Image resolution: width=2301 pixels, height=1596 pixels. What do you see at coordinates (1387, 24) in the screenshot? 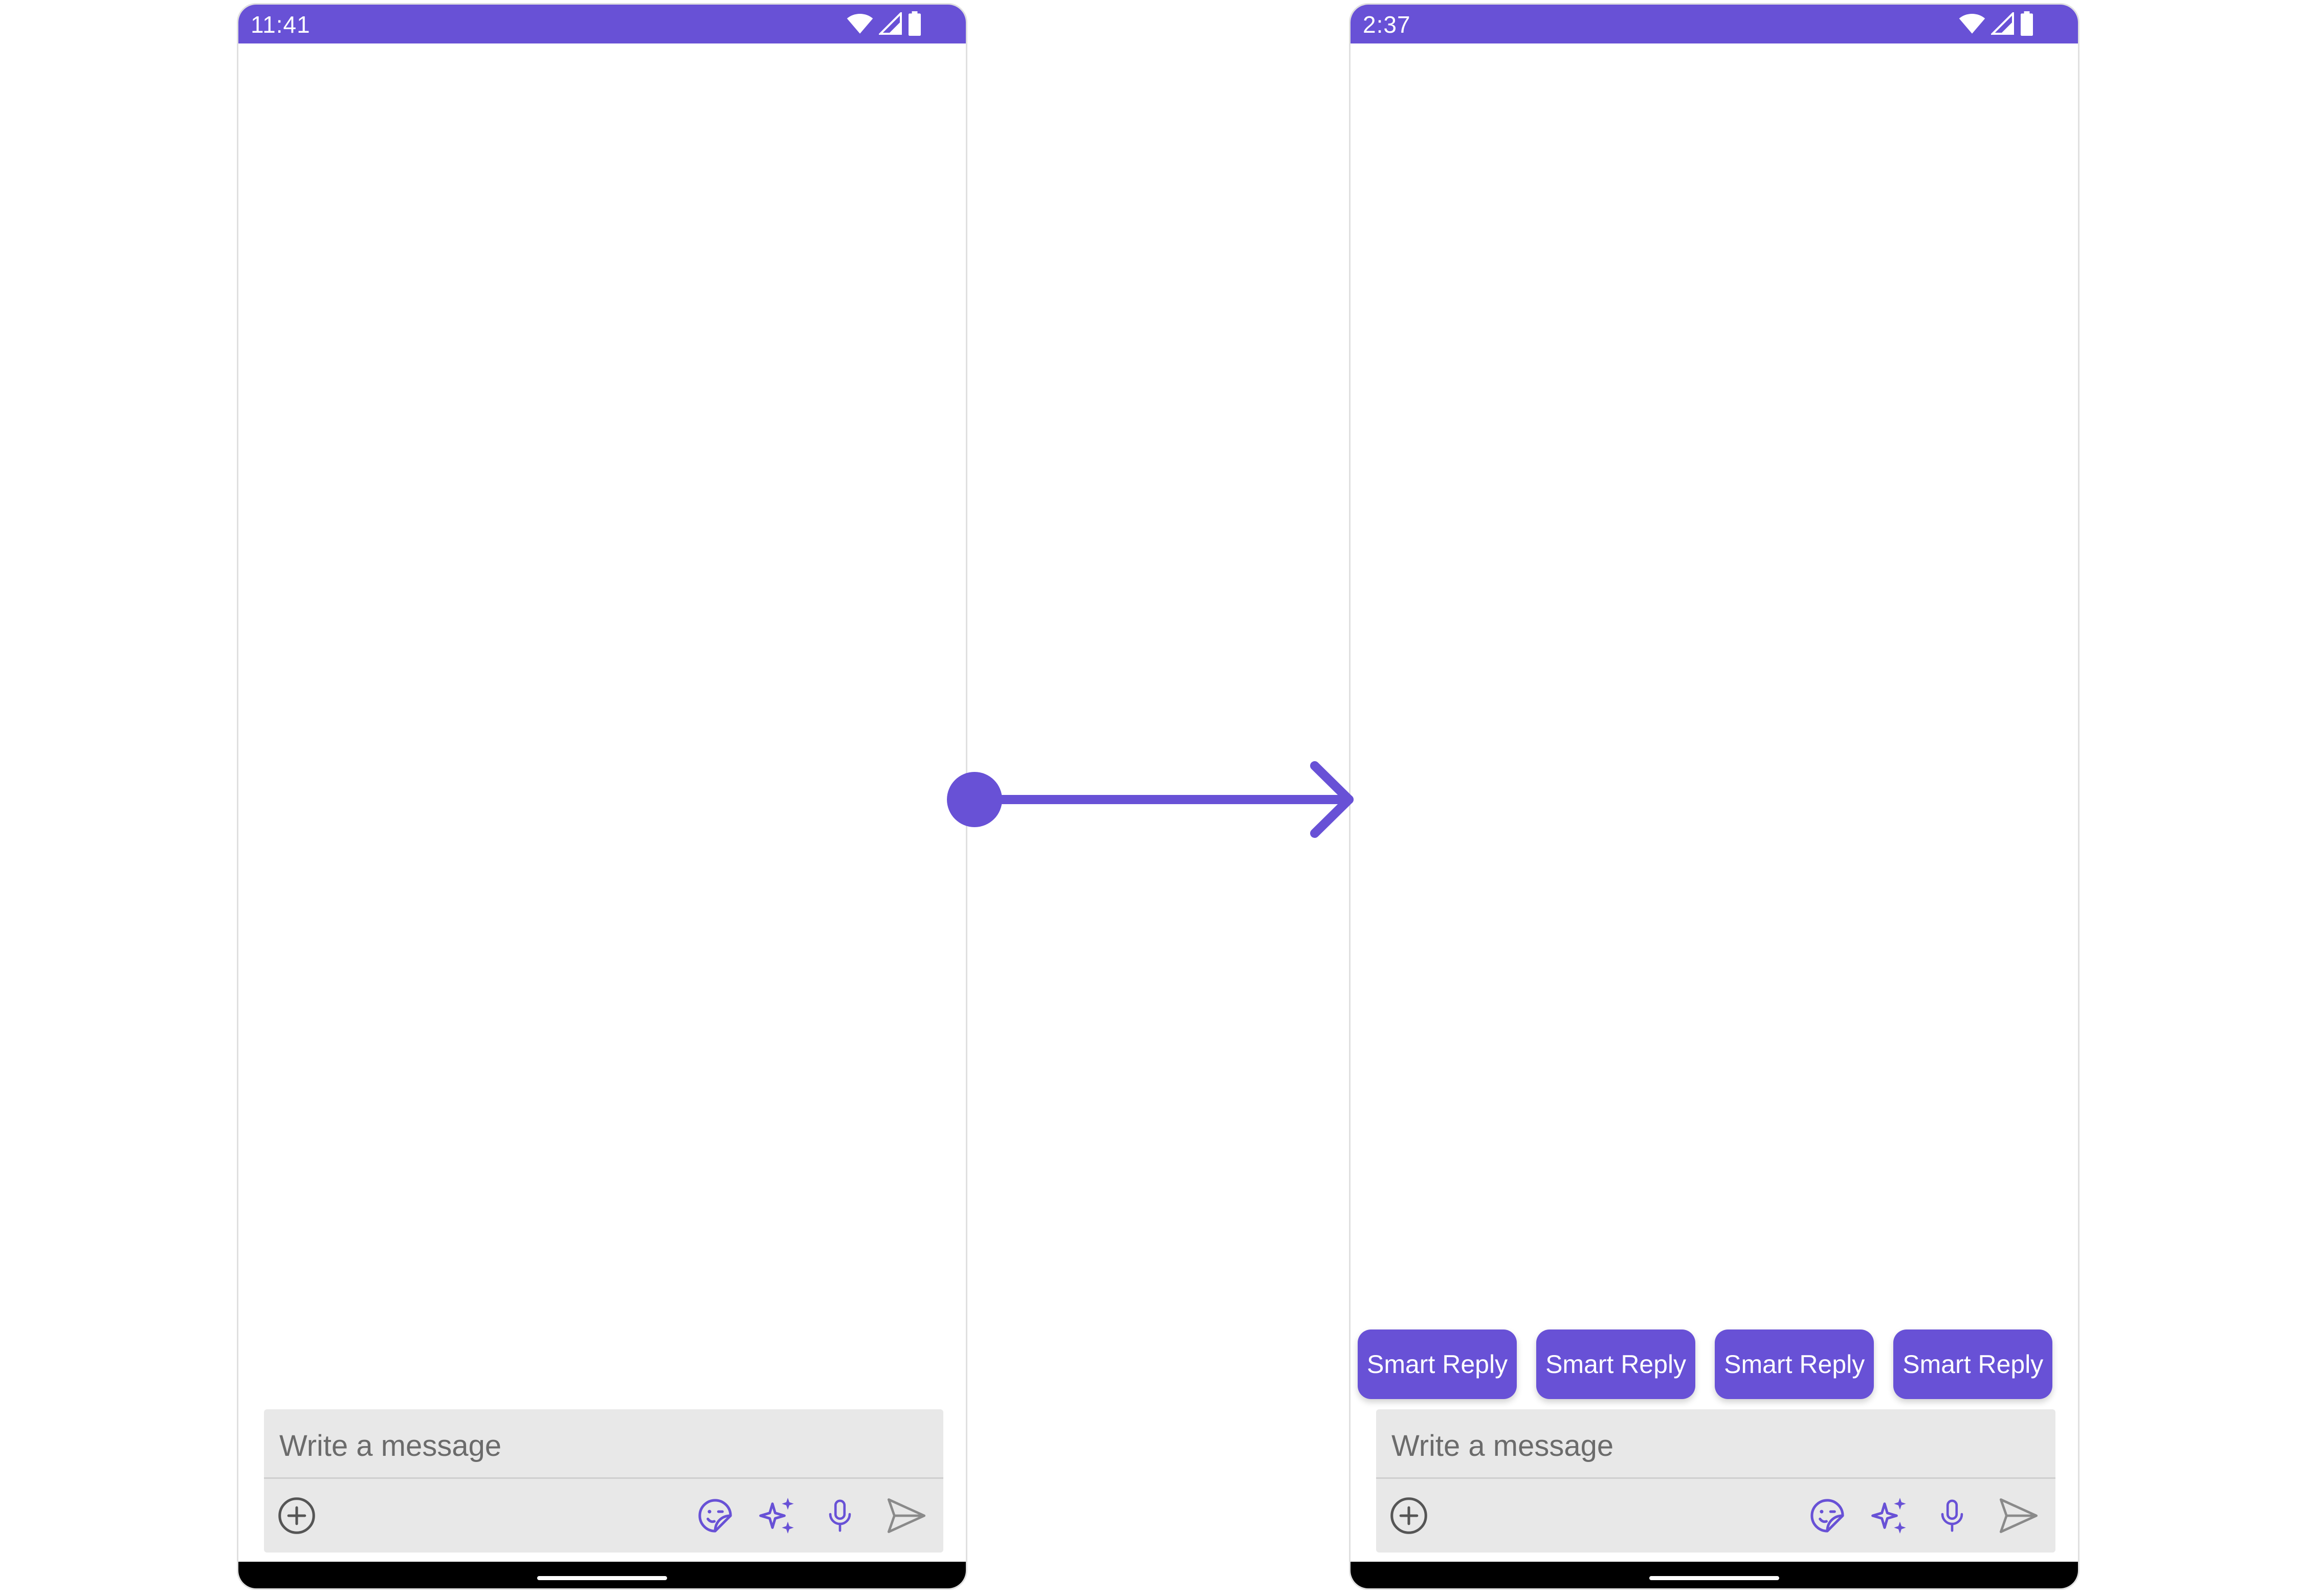
I see `status-time: 2:37` at bounding box center [1387, 24].